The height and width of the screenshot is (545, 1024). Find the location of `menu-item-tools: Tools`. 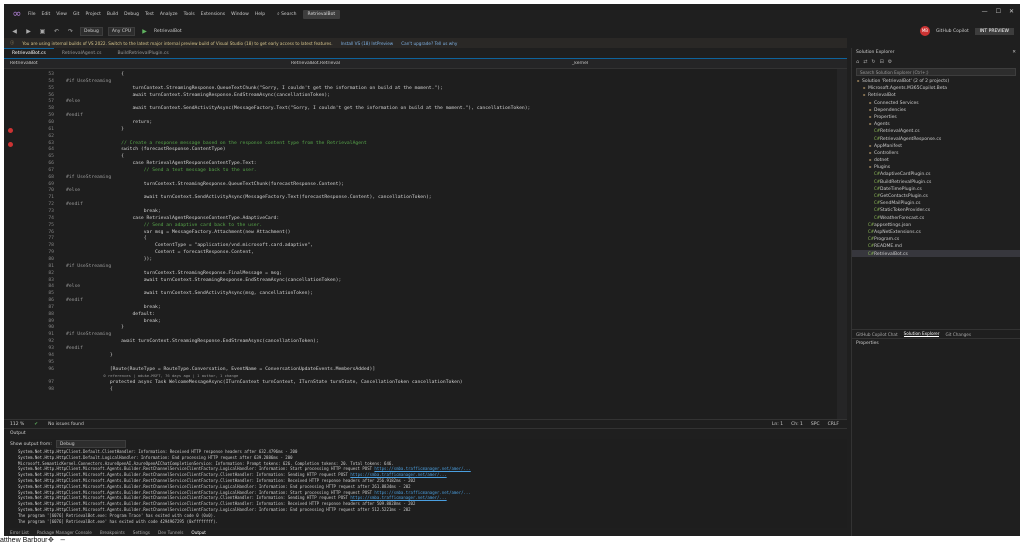

menu-item-tools: Tools is located at coordinates (189, 14).